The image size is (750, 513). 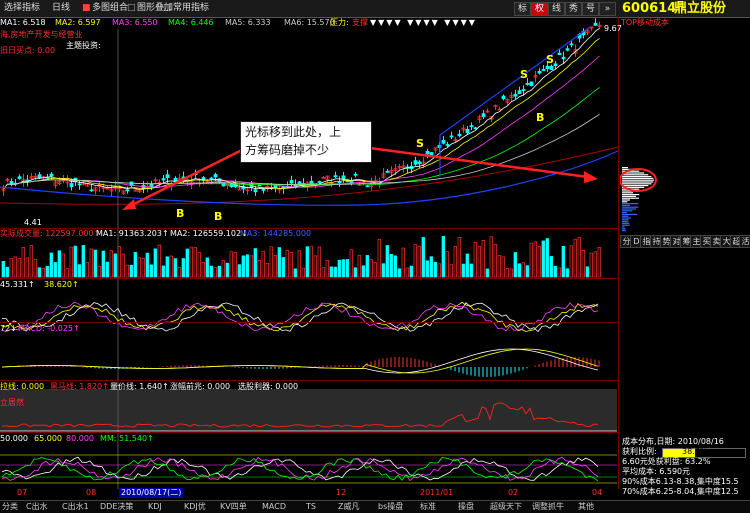 What do you see at coordinates (348, 507) in the screenshot?
I see `formula-tab: Z威凡` at bounding box center [348, 507].